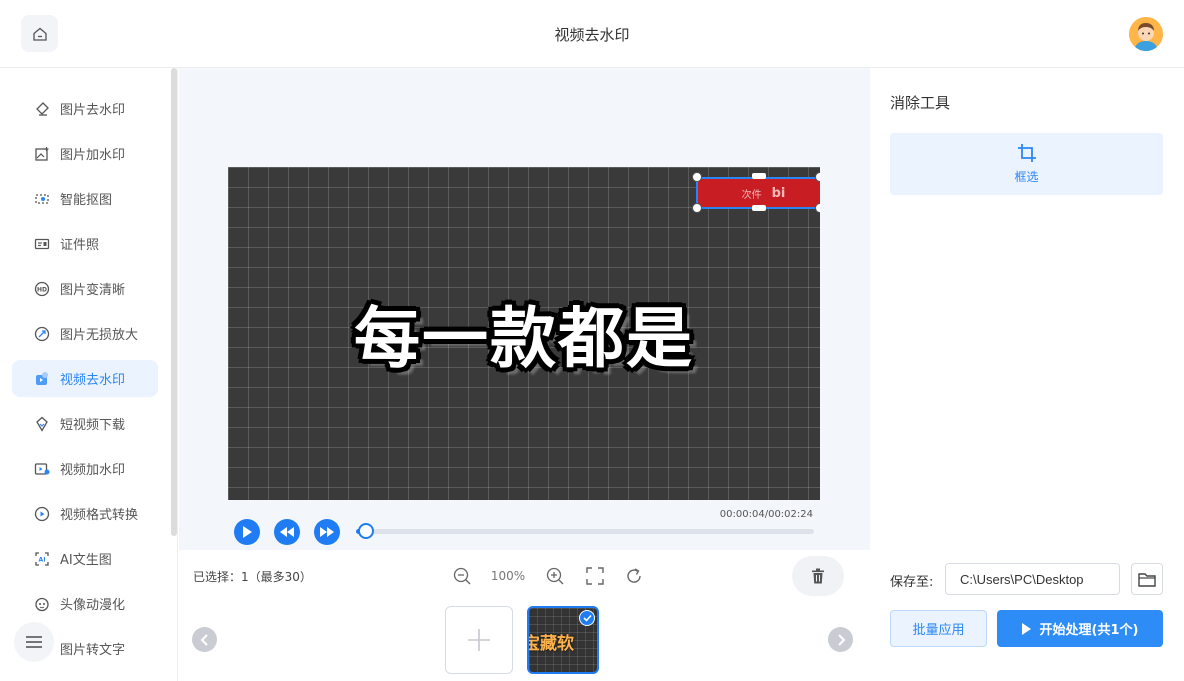  I want to click on video-thumbnail: 宝藏软, so click(563, 640).